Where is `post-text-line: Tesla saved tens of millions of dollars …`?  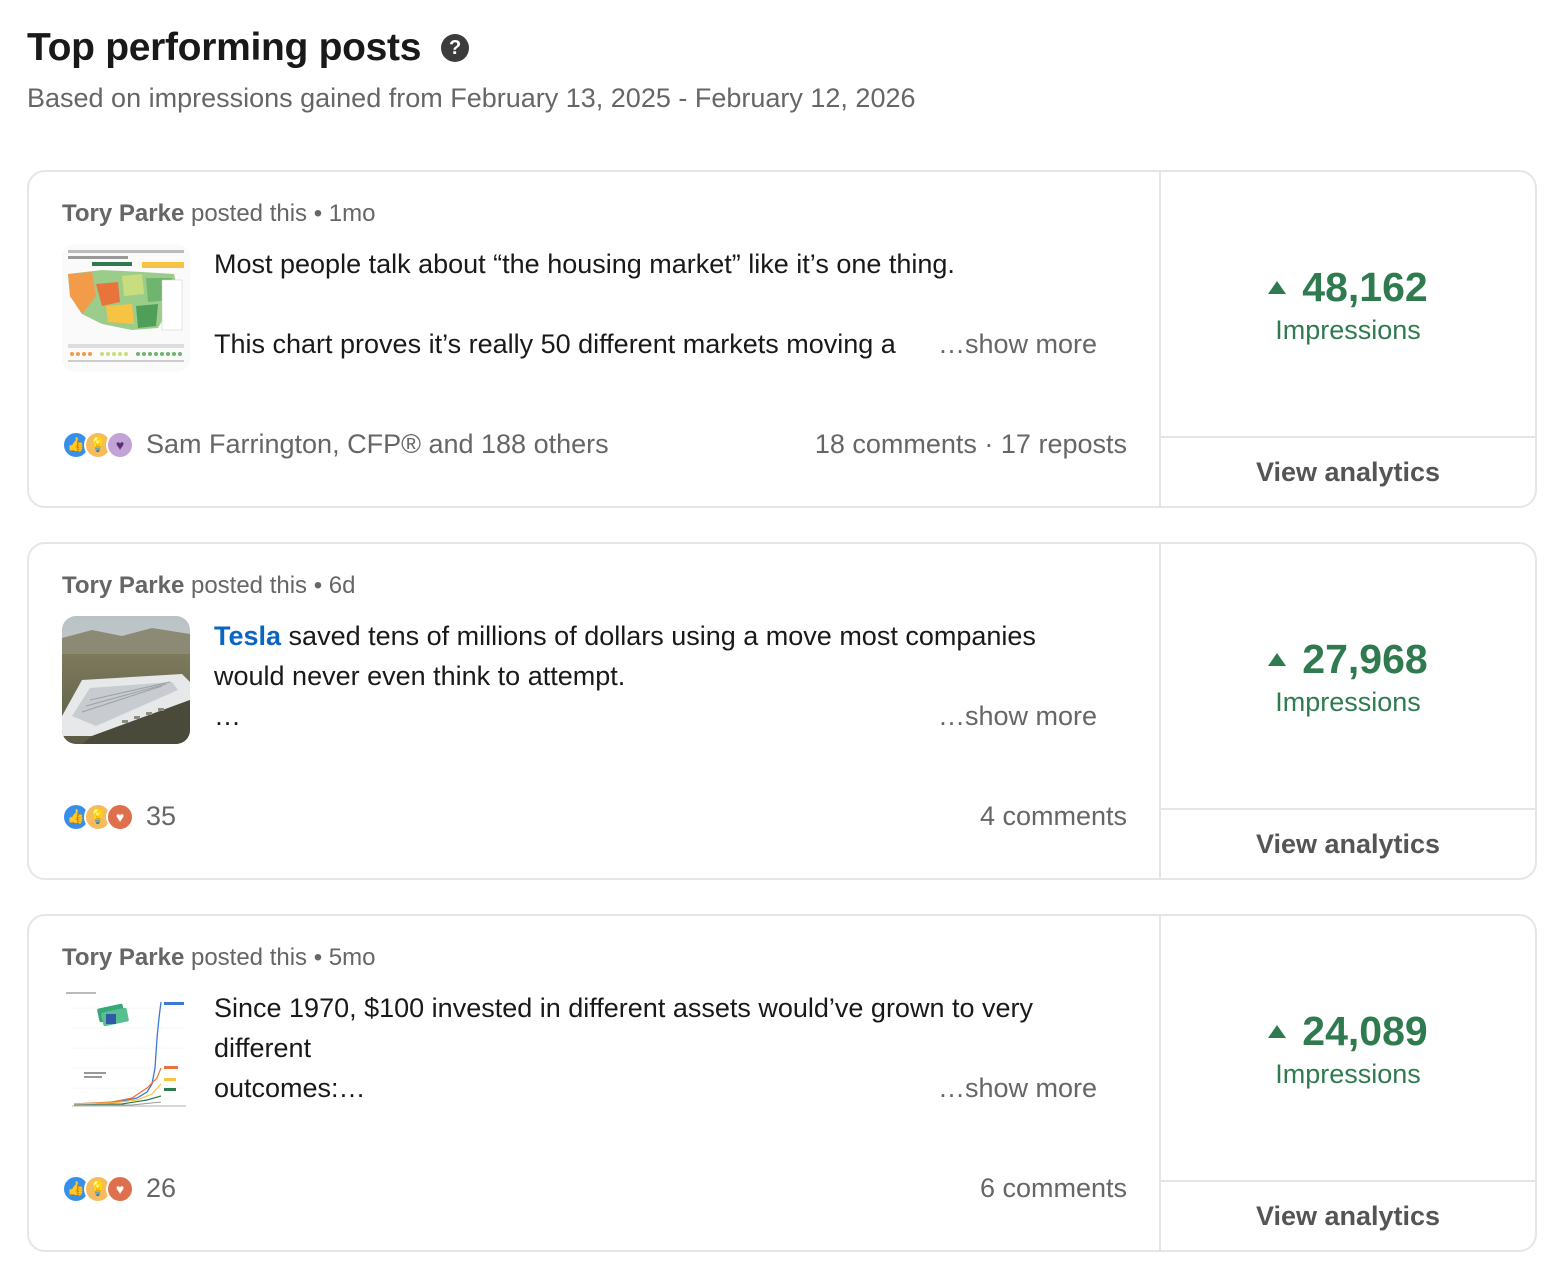
post-text-line: Tesla saved tens of millions of dollars … is located at coordinates (671, 636).